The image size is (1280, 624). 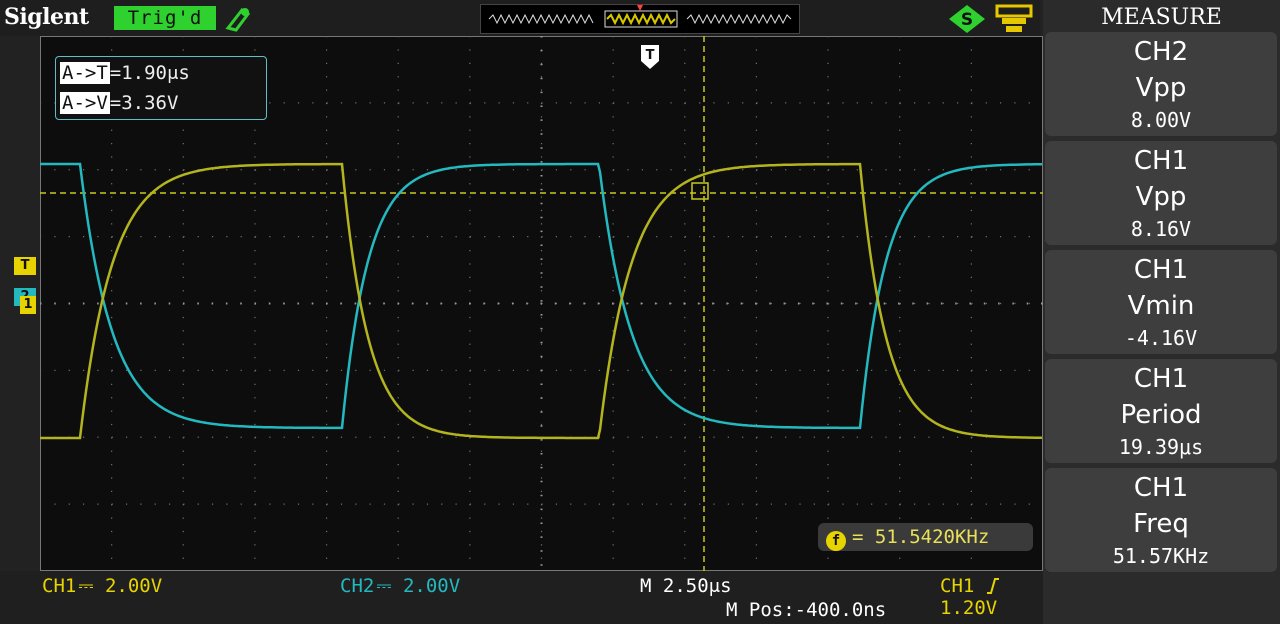 I want to click on trigger-setting: CH1 1.20V, so click(x=991, y=597).